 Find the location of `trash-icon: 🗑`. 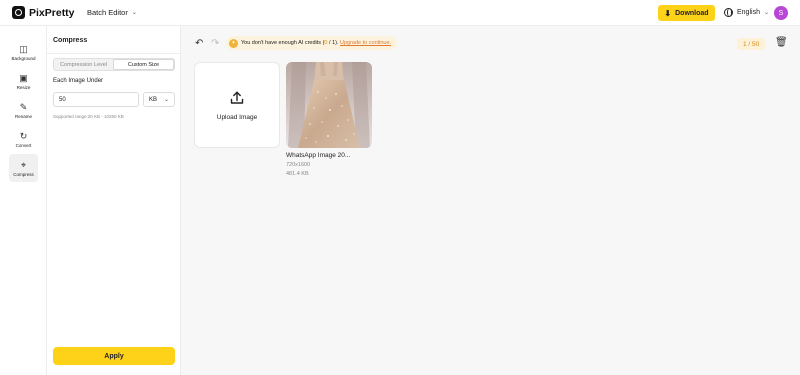

trash-icon: 🗑 is located at coordinates (781, 42).